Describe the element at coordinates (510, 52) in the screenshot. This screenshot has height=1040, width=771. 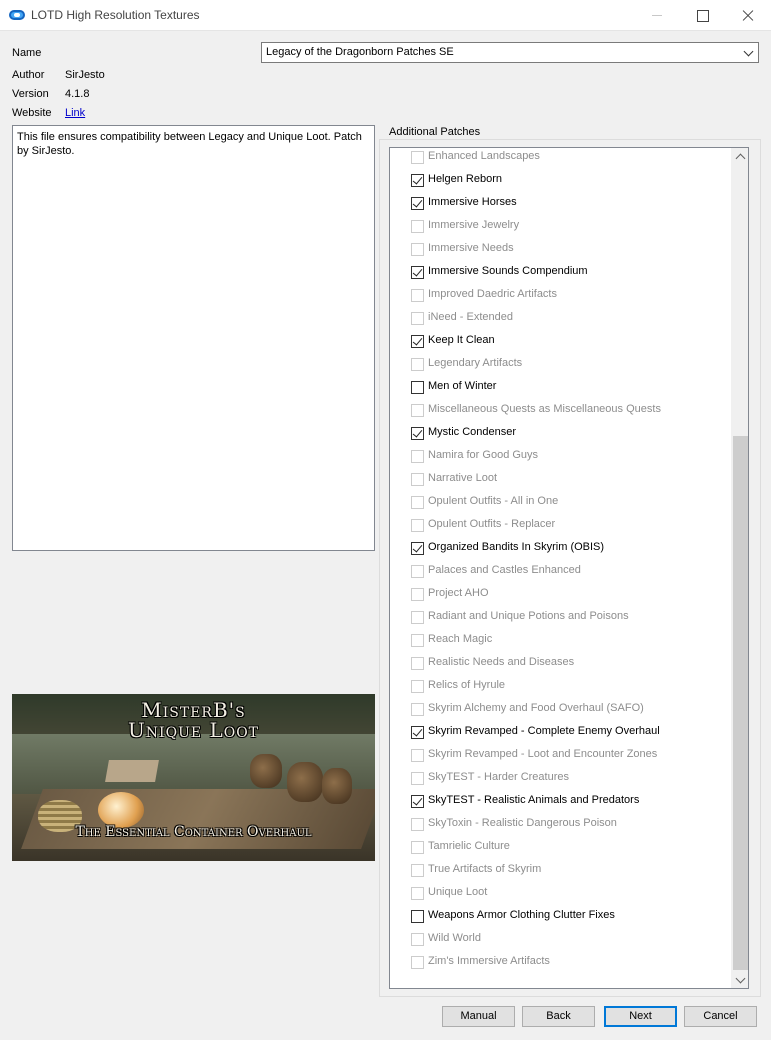
I see `name-select: Legacy of the Dragonborn Patches SE` at that location.